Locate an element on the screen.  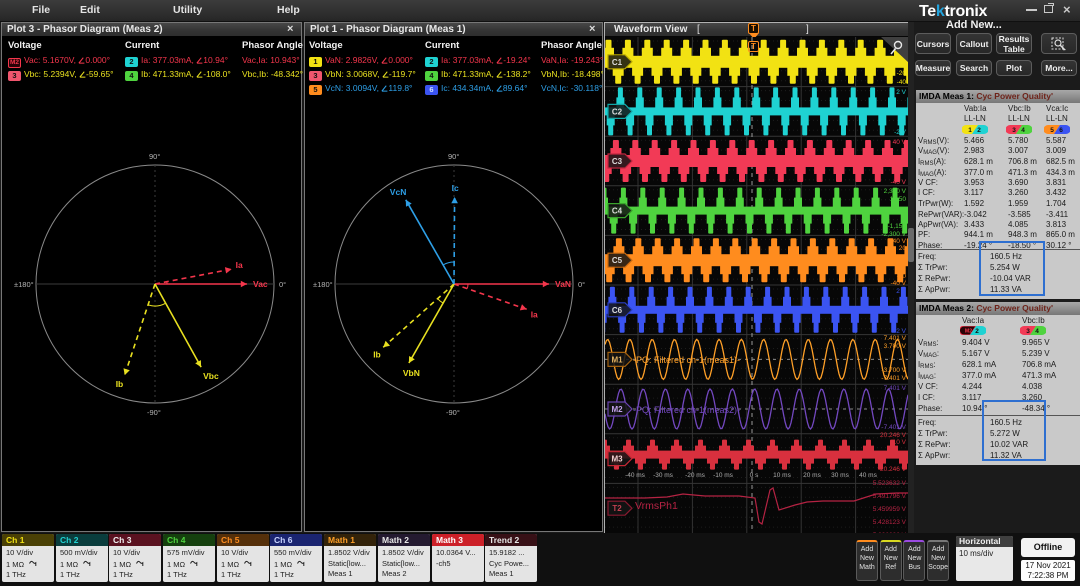
svg-text: C1 is located at coordinates (617, 62).